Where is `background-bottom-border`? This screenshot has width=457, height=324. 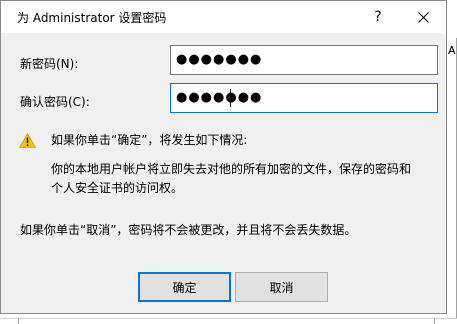 background-bottom-border is located at coordinates (228, 318).